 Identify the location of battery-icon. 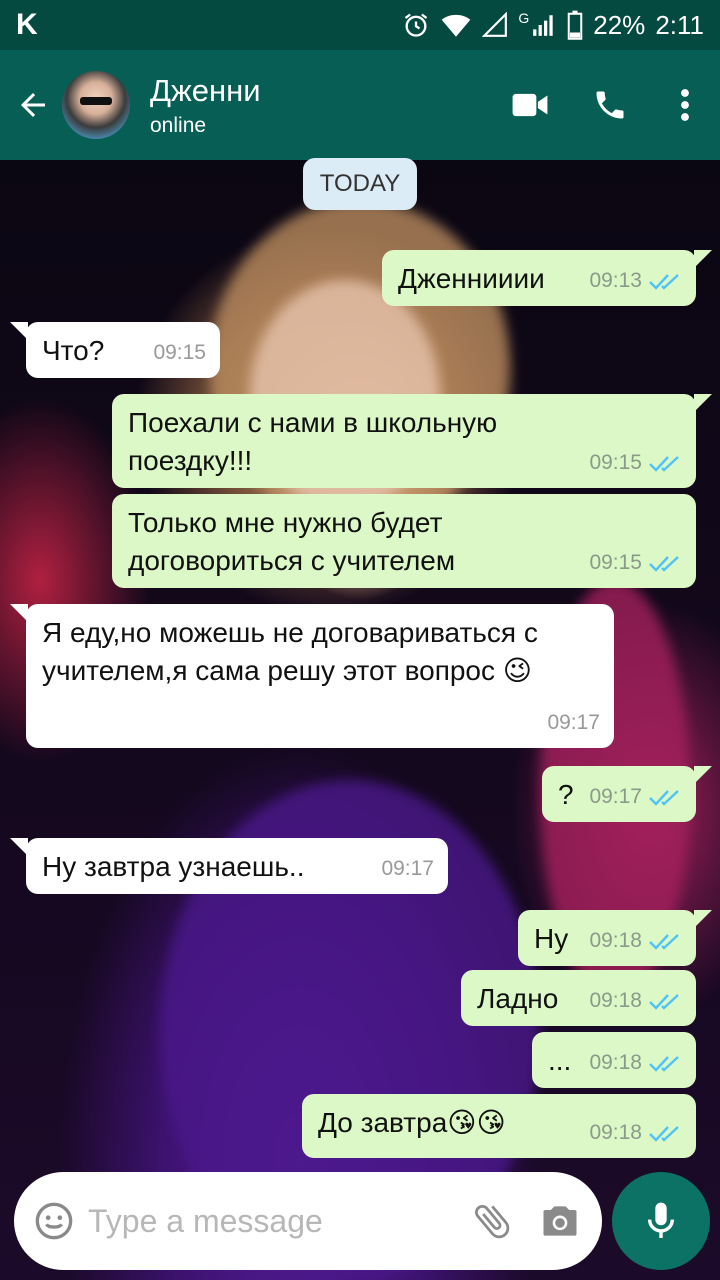
(575, 25).